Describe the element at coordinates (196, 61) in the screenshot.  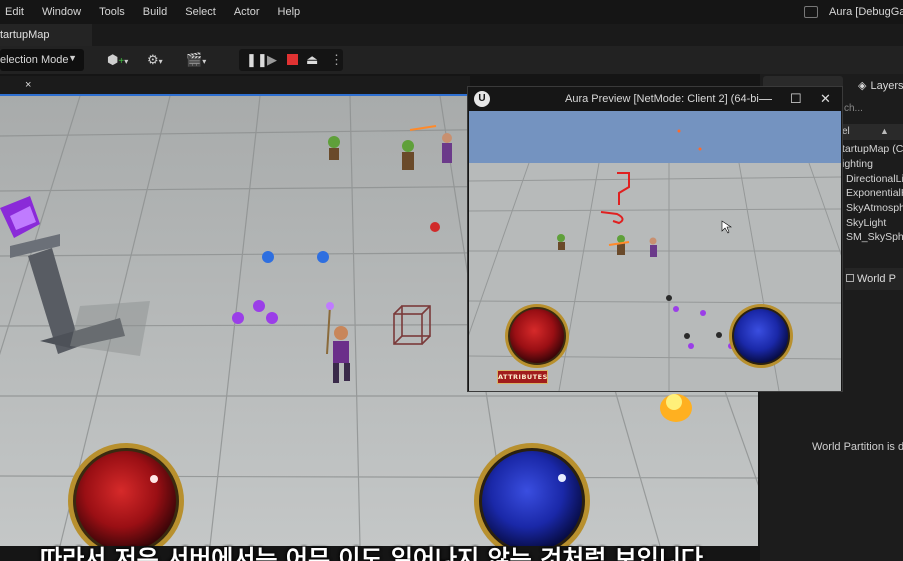
I see `cinematics-icon: 🎬▾` at that location.